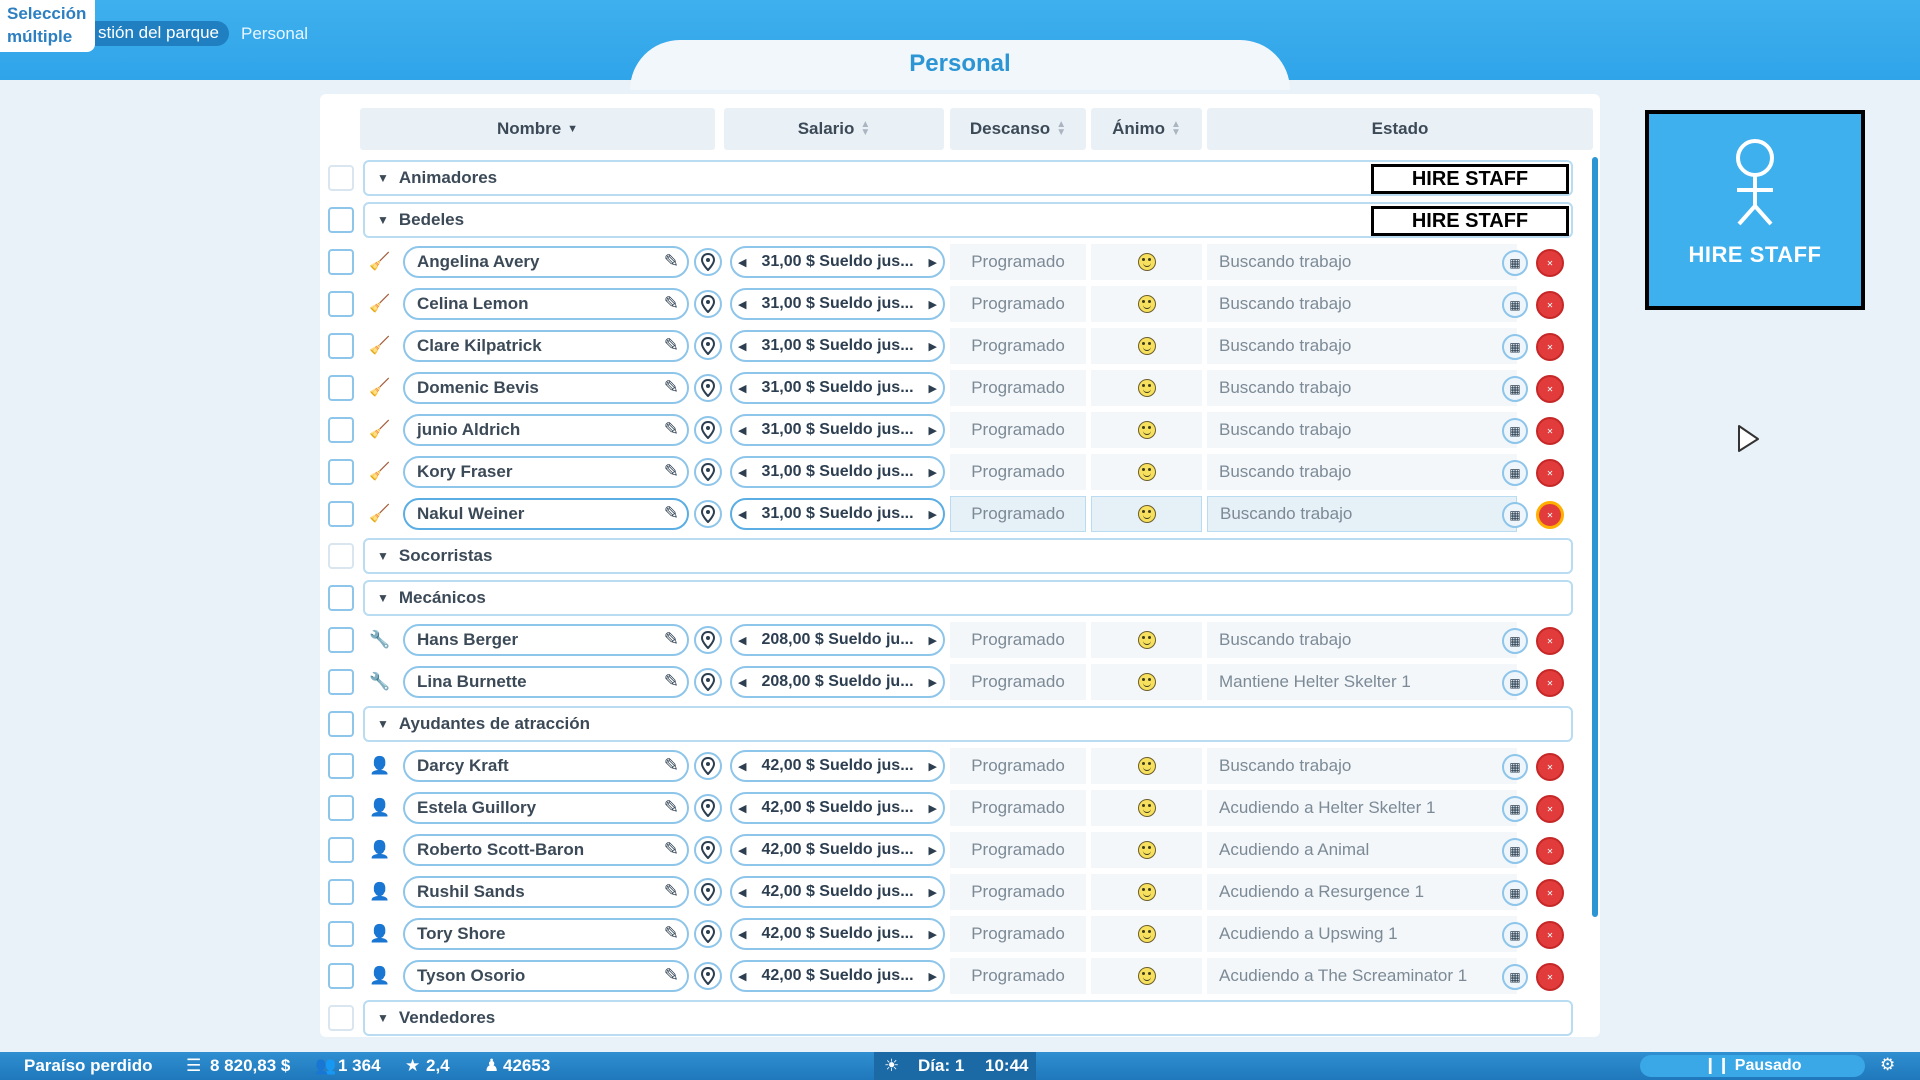 This screenshot has width=1920, height=1080. Describe the element at coordinates (546, 850) in the screenshot. I see `staff-name-field: Roberto Scott-Baron ✎` at that location.